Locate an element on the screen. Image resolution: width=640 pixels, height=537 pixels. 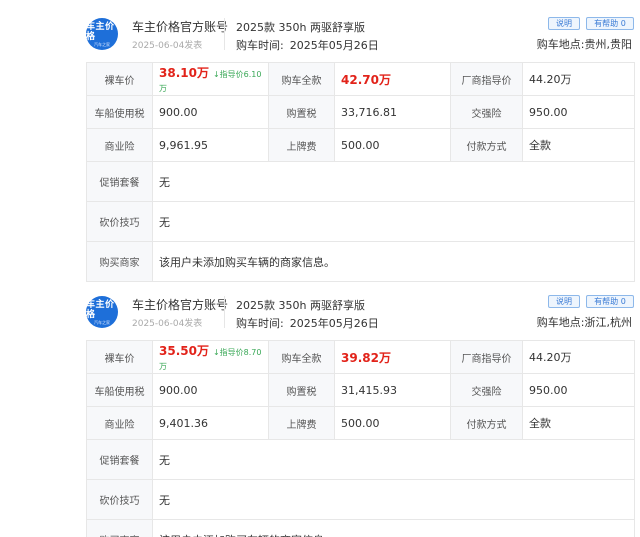
bare-price-value: 35.50万 is located at coordinates (184, 351).